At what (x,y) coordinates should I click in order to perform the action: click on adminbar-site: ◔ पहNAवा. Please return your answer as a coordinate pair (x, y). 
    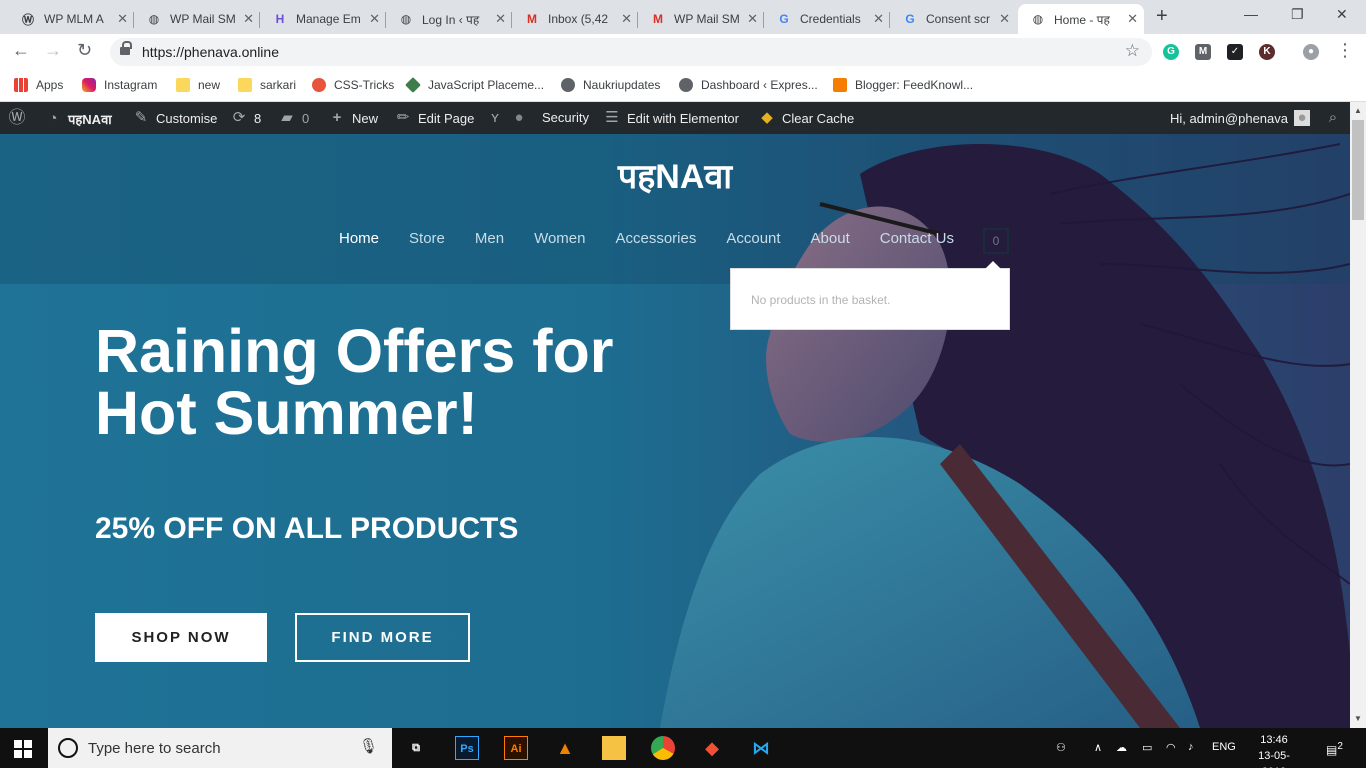
    Looking at the image, I should click on (77, 119).